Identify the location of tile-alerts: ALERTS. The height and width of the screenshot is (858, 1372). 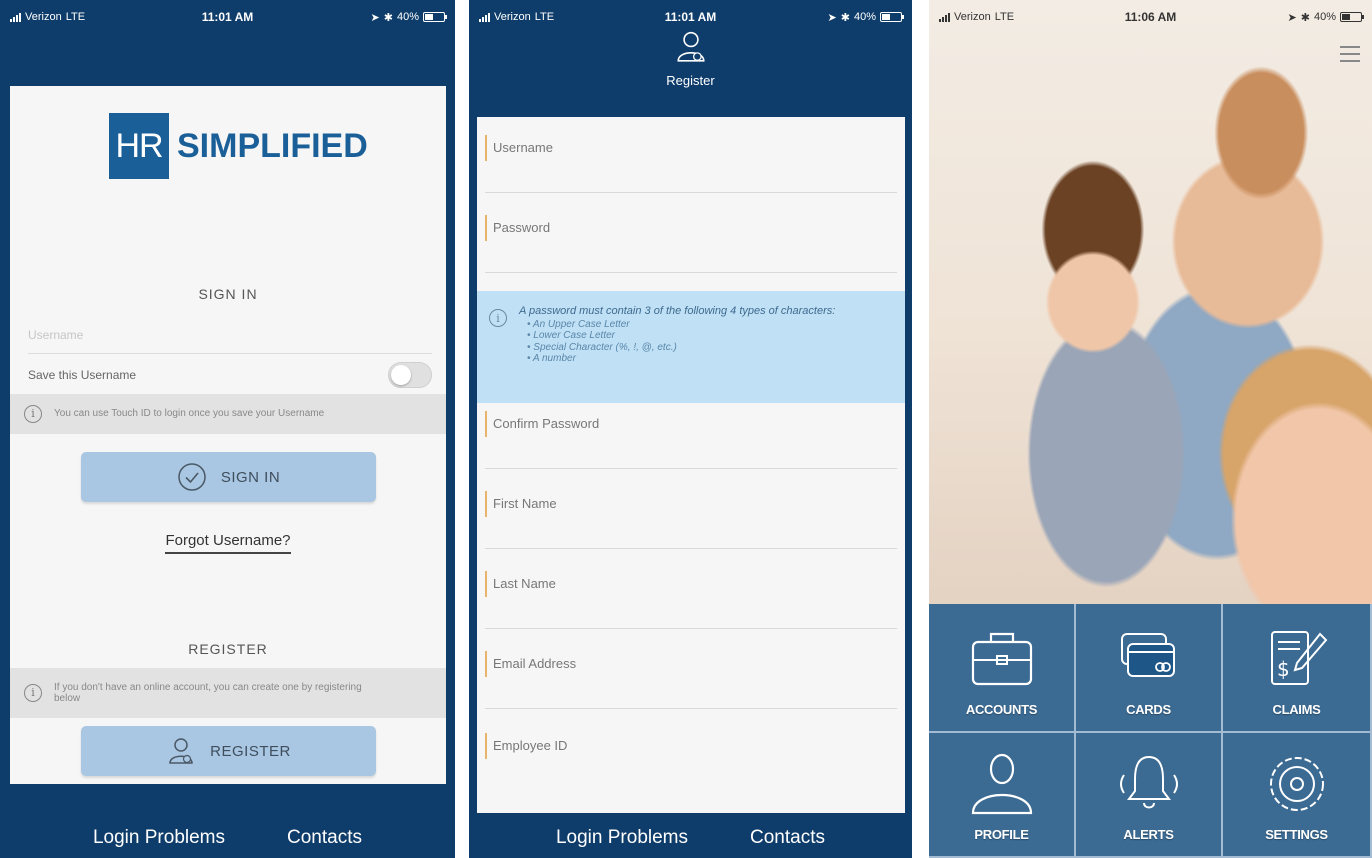
(1149, 795).